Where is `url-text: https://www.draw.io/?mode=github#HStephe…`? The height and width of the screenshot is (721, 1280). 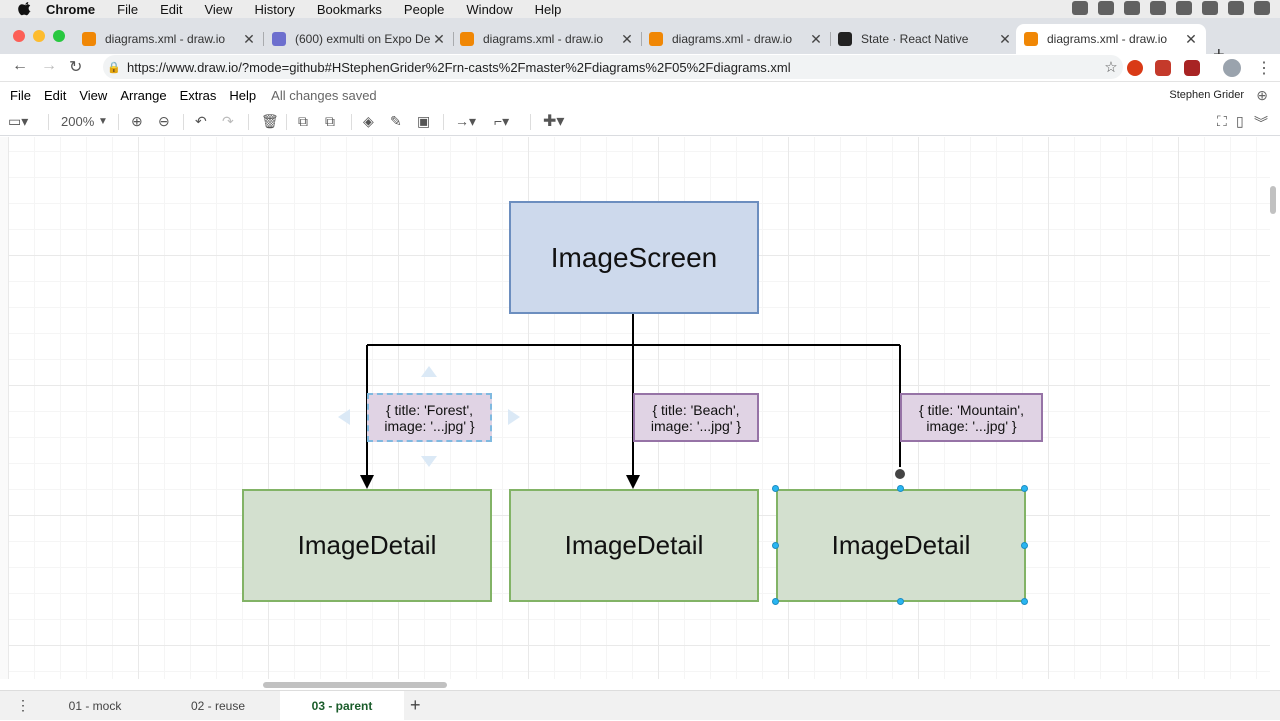
url-text: https://www.draw.io/?mode=github#HStephe… is located at coordinates (613, 67).